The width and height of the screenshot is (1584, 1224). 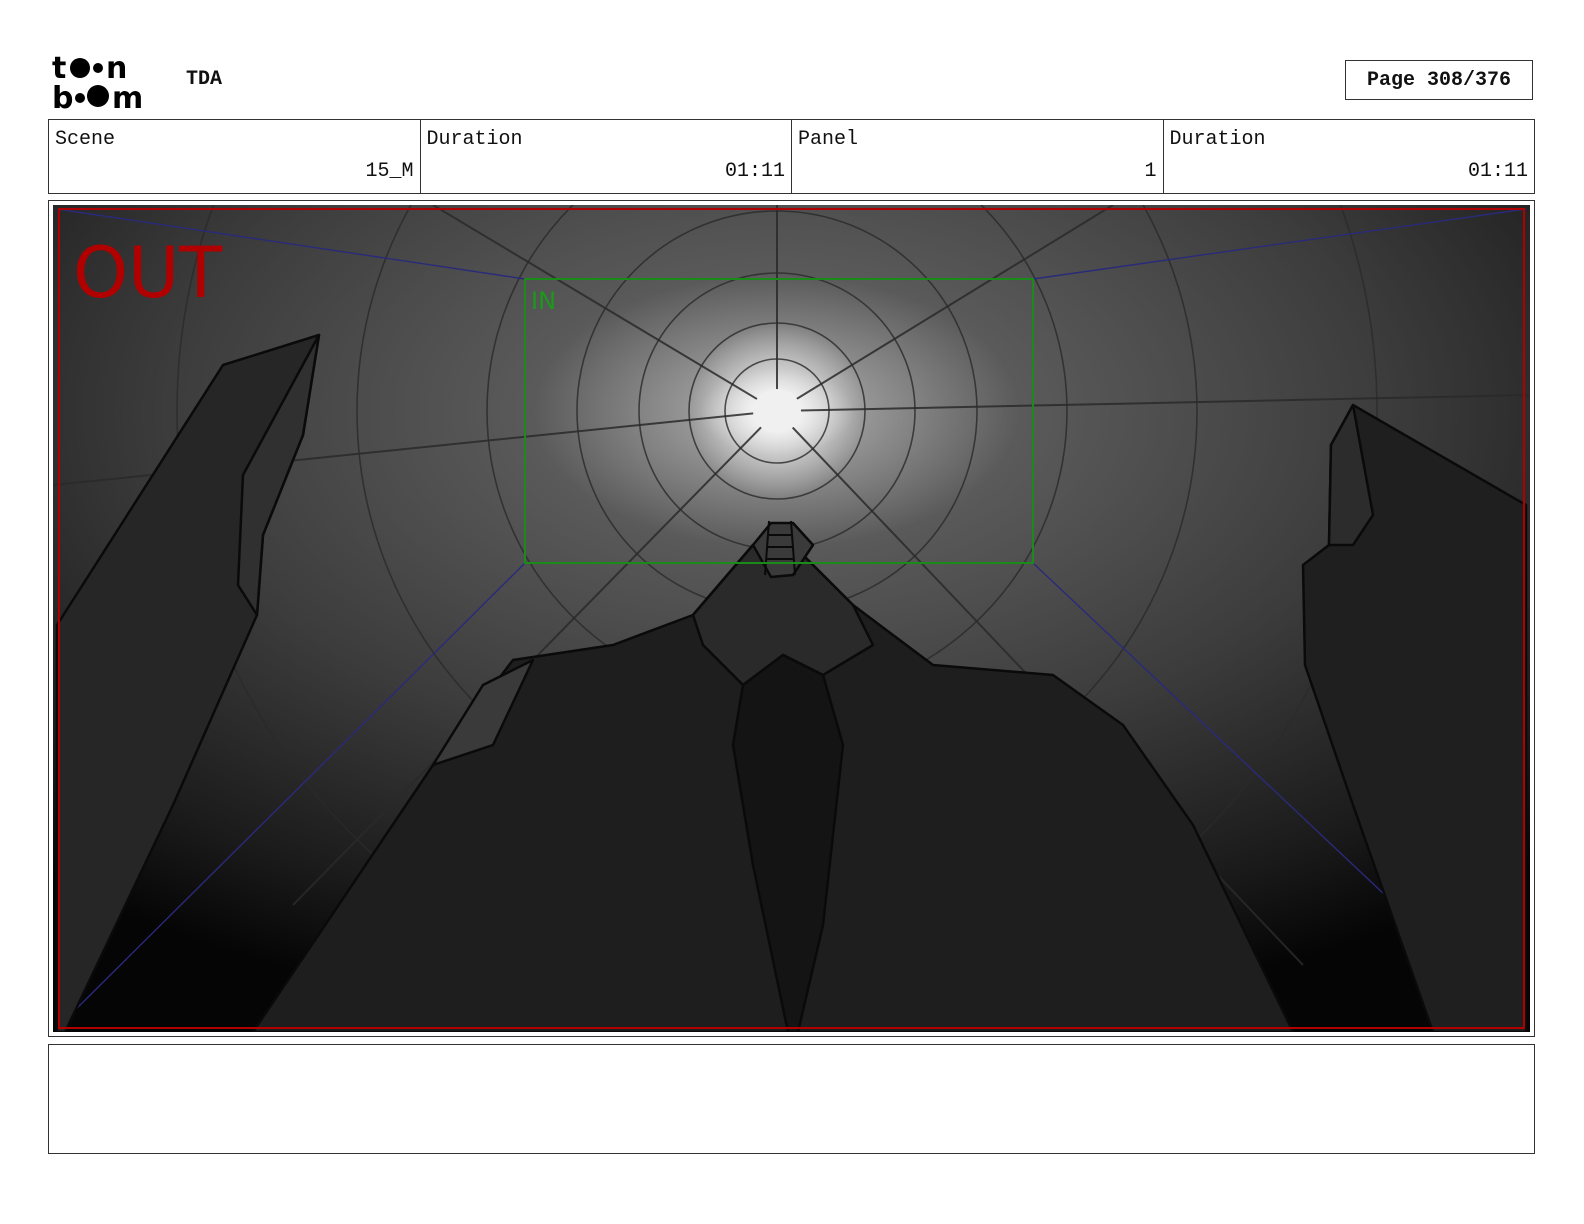 What do you see at coordinates (777, 411) in the screenshot?
I see `light-source` at bounding box center [777, 411].